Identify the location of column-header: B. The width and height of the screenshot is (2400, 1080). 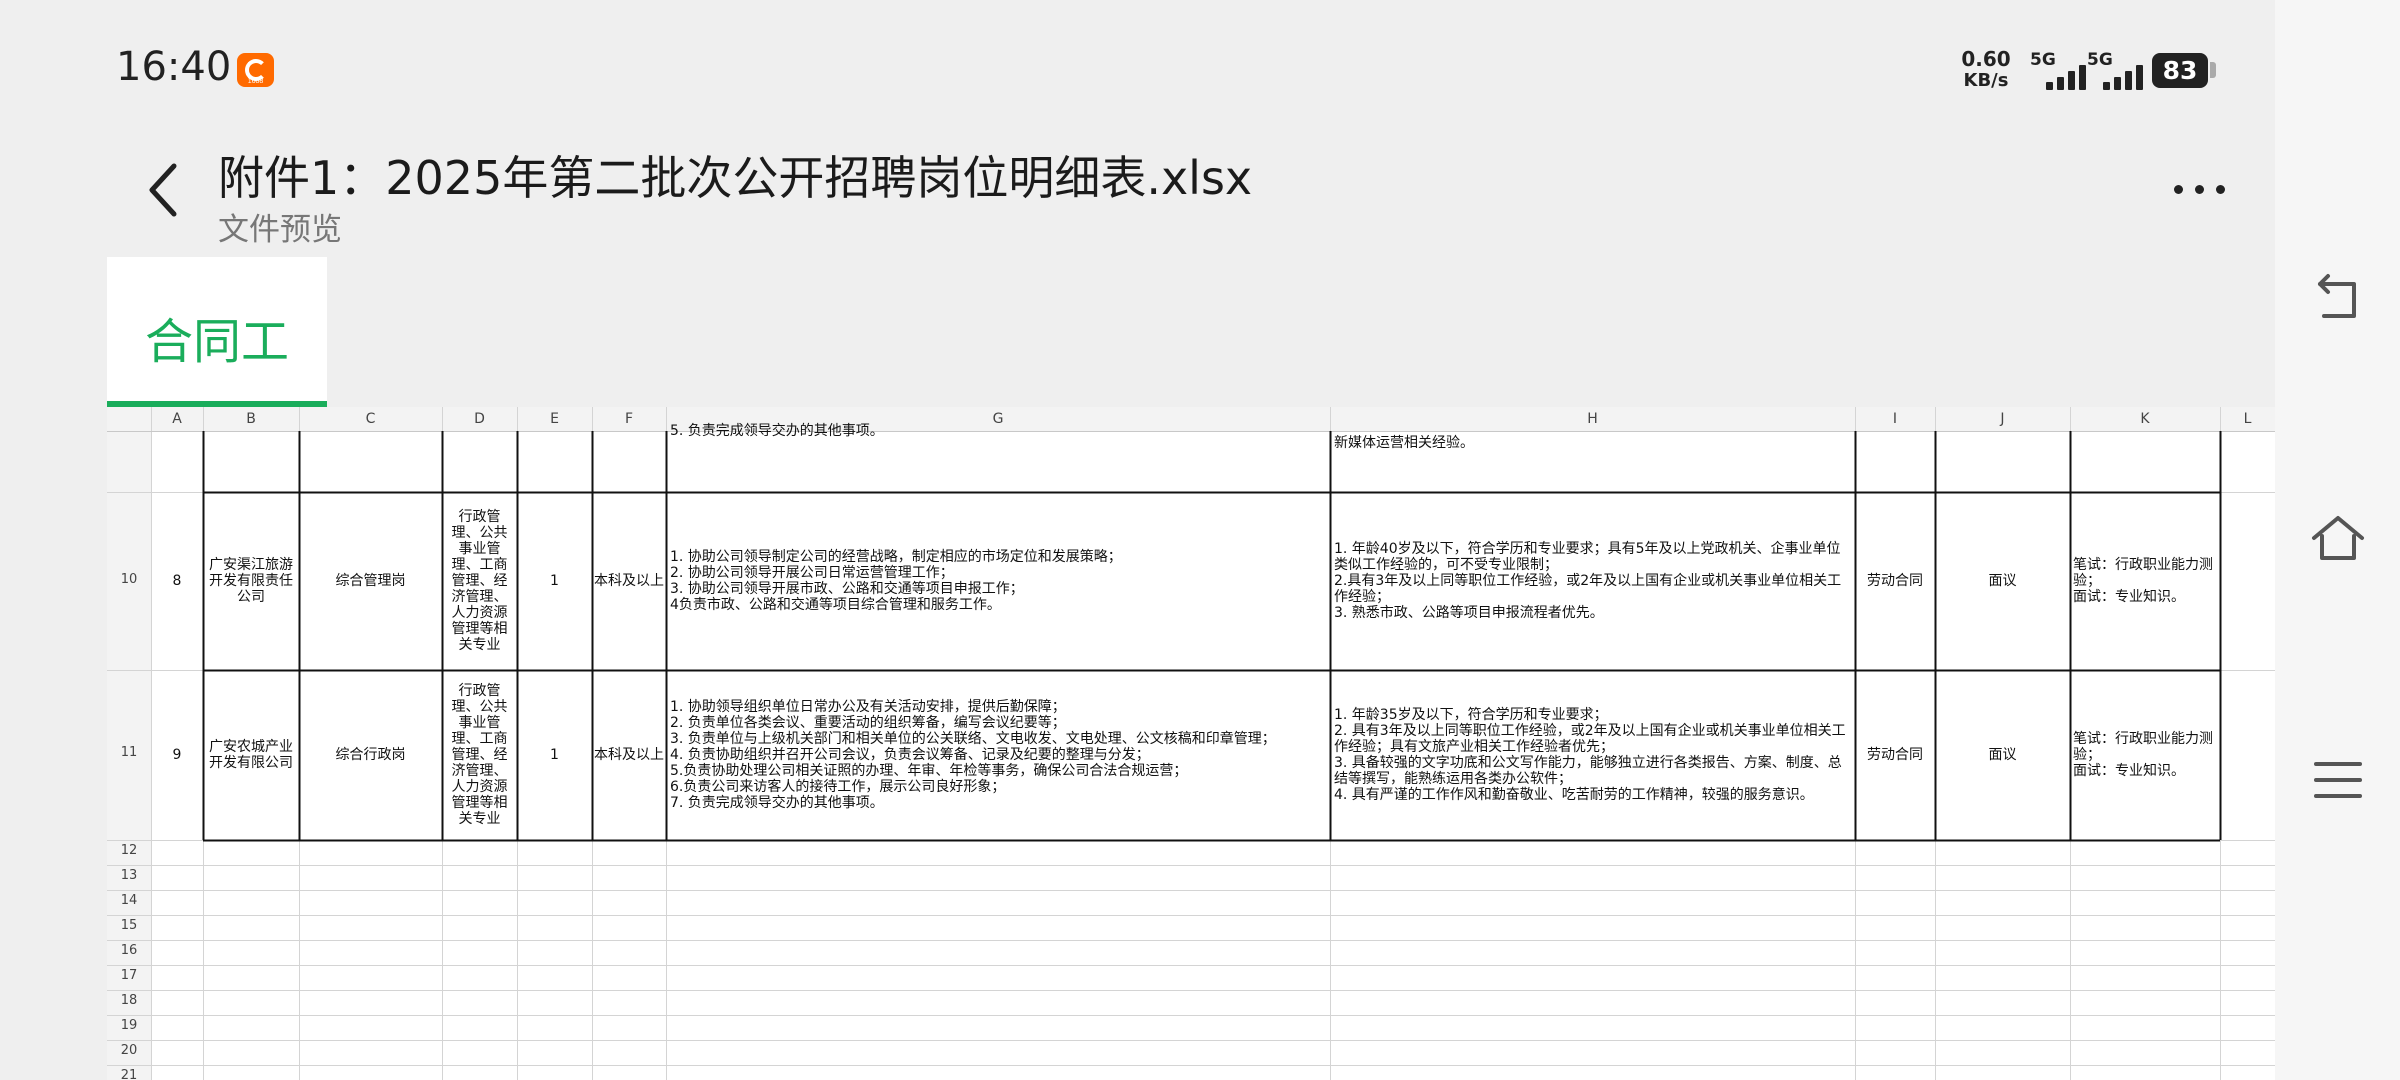
(251, 419).